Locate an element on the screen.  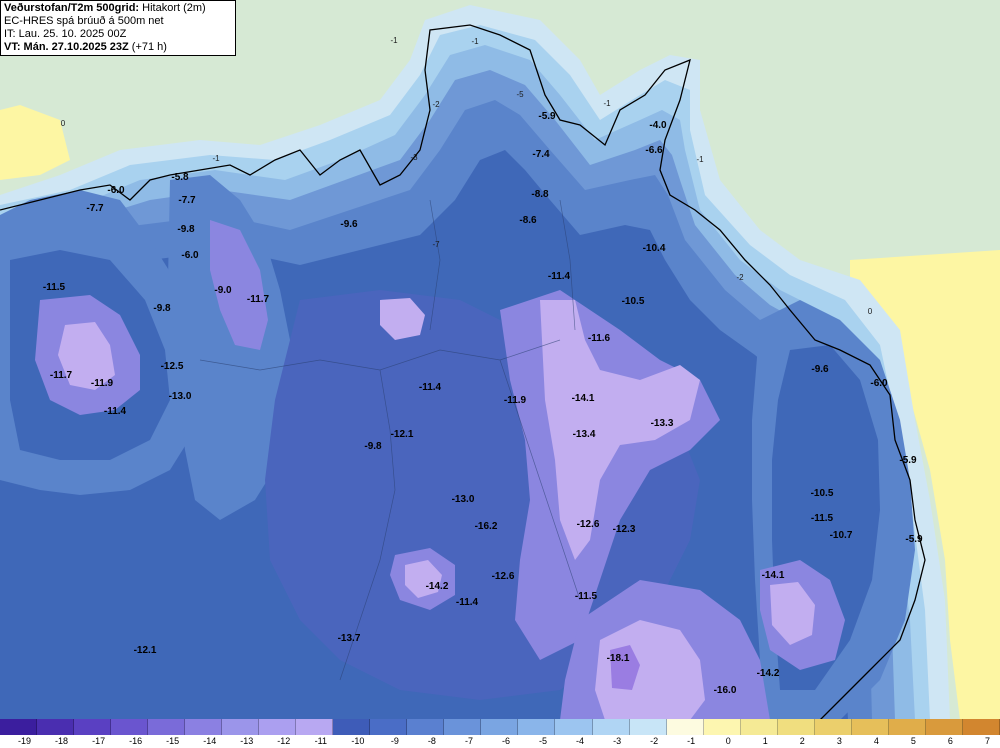
temp-label: -9.0 is located at coordinates (223, 290).